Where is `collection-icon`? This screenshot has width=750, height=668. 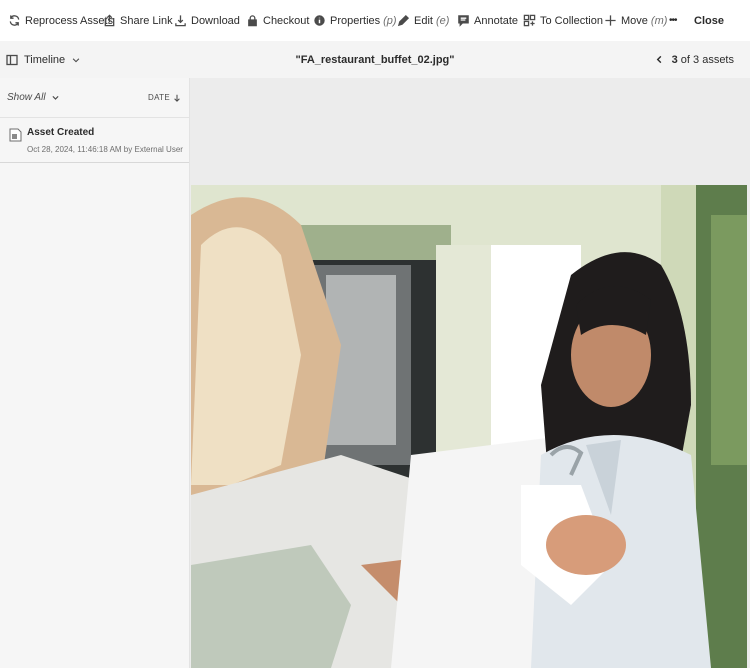
collection-icon is located at coordinates (529, 20).